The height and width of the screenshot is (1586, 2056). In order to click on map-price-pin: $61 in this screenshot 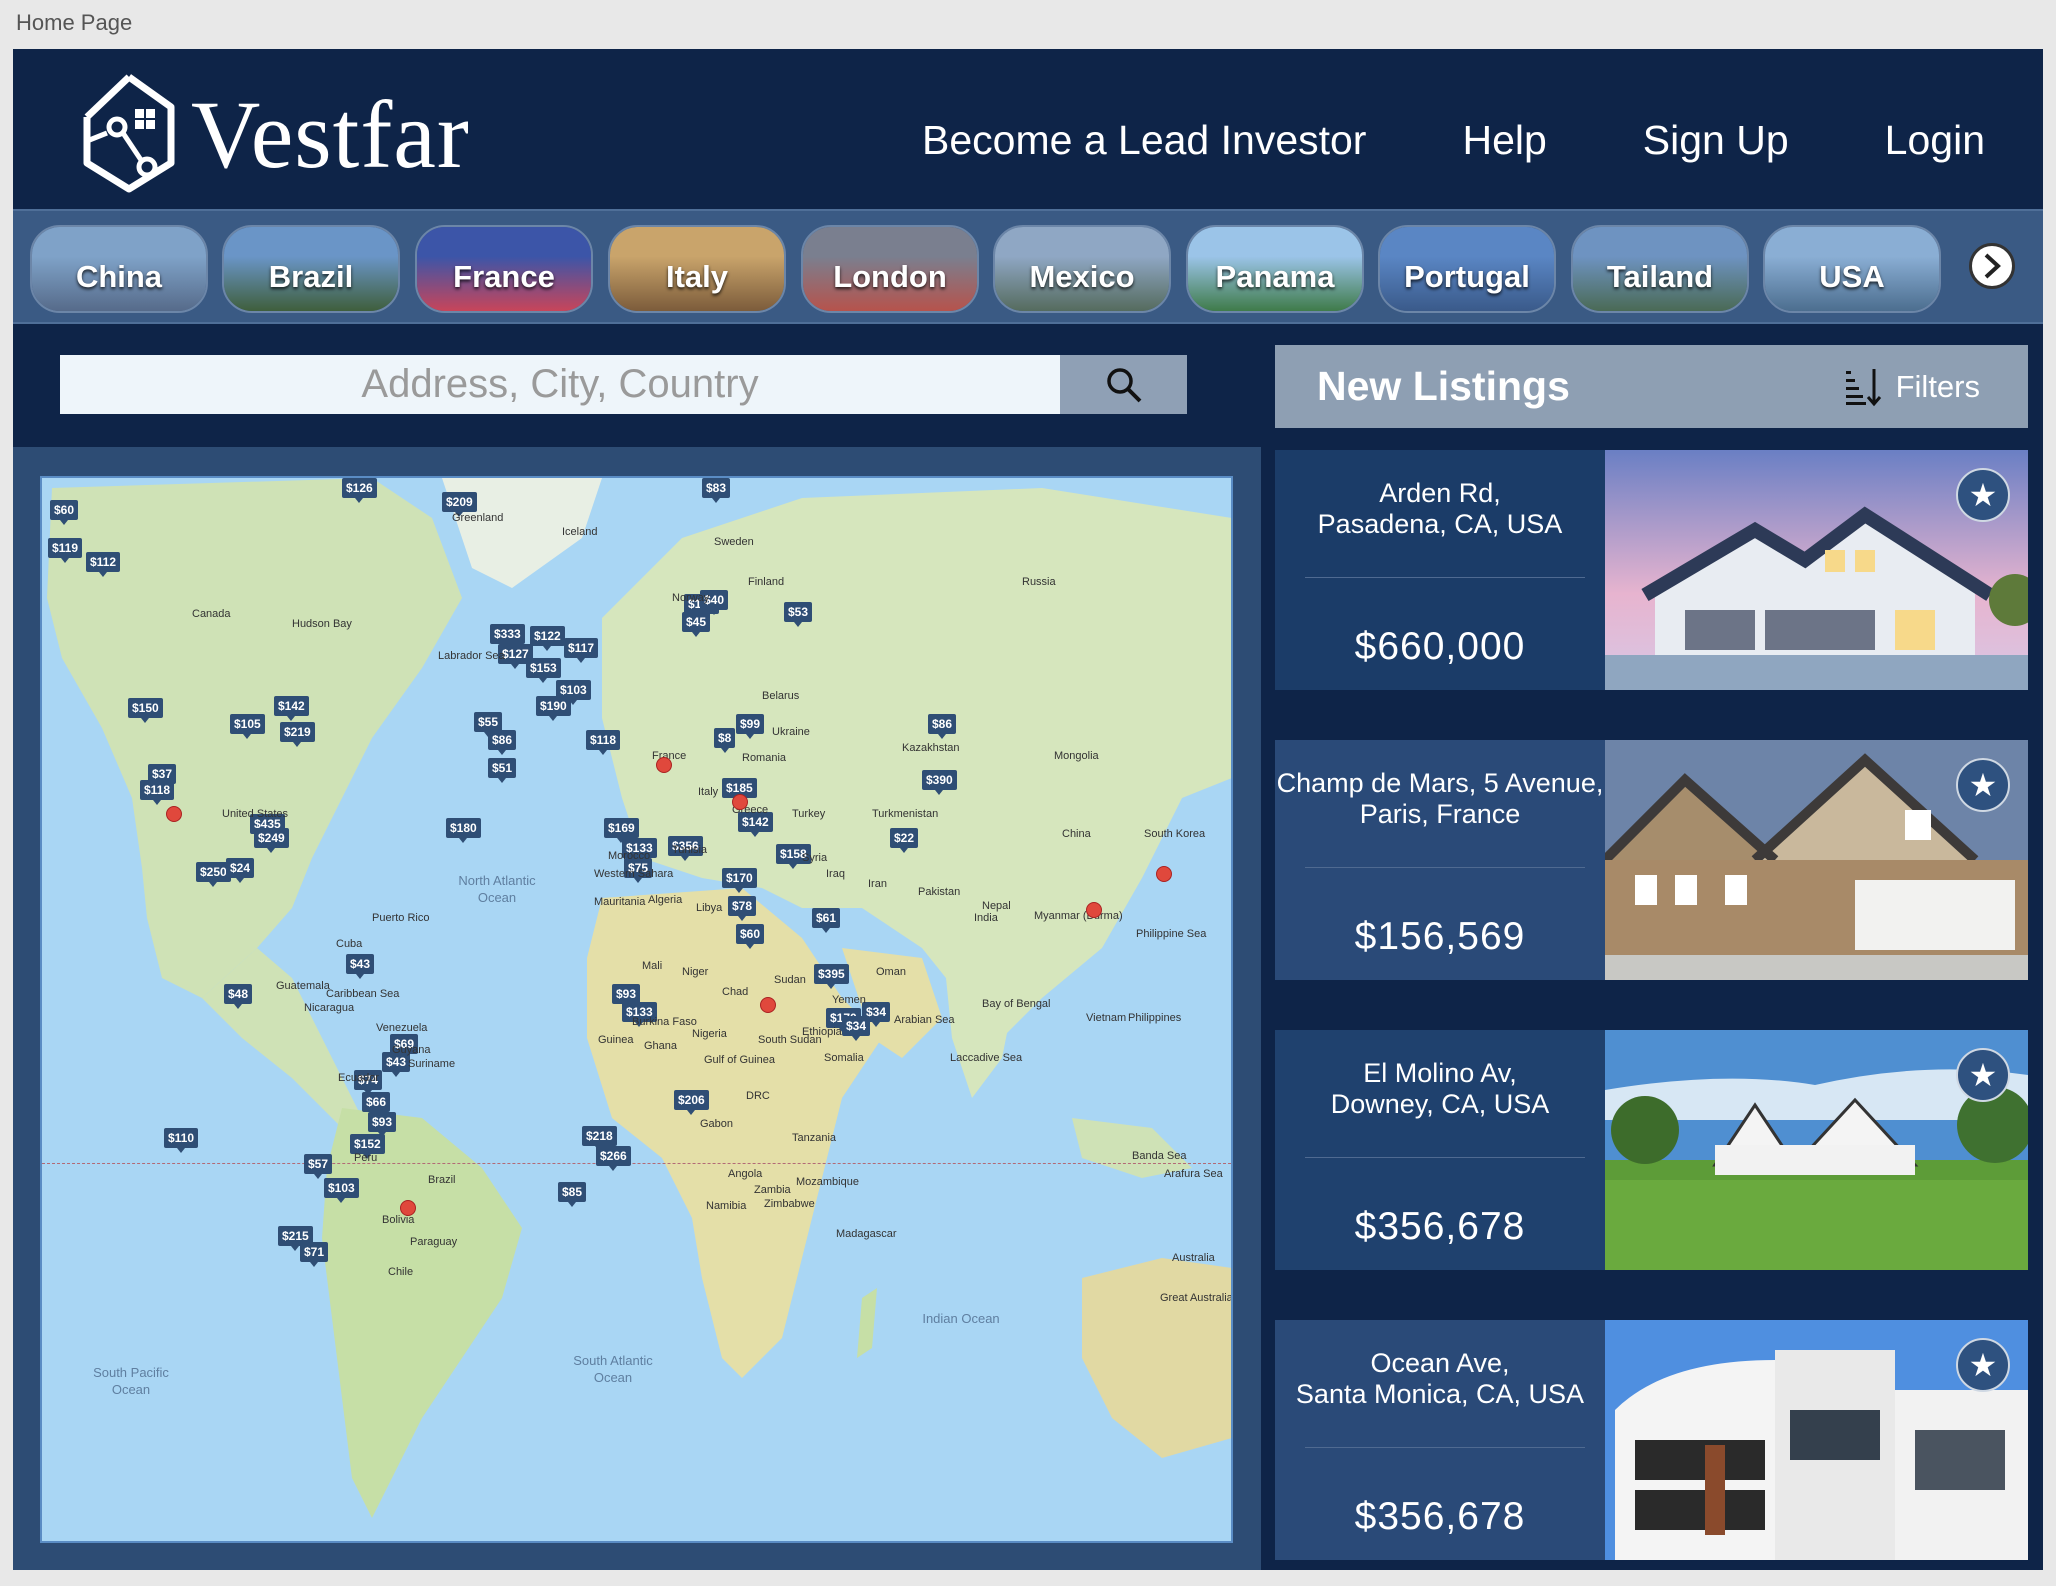, I will do `click(826, 920)`.